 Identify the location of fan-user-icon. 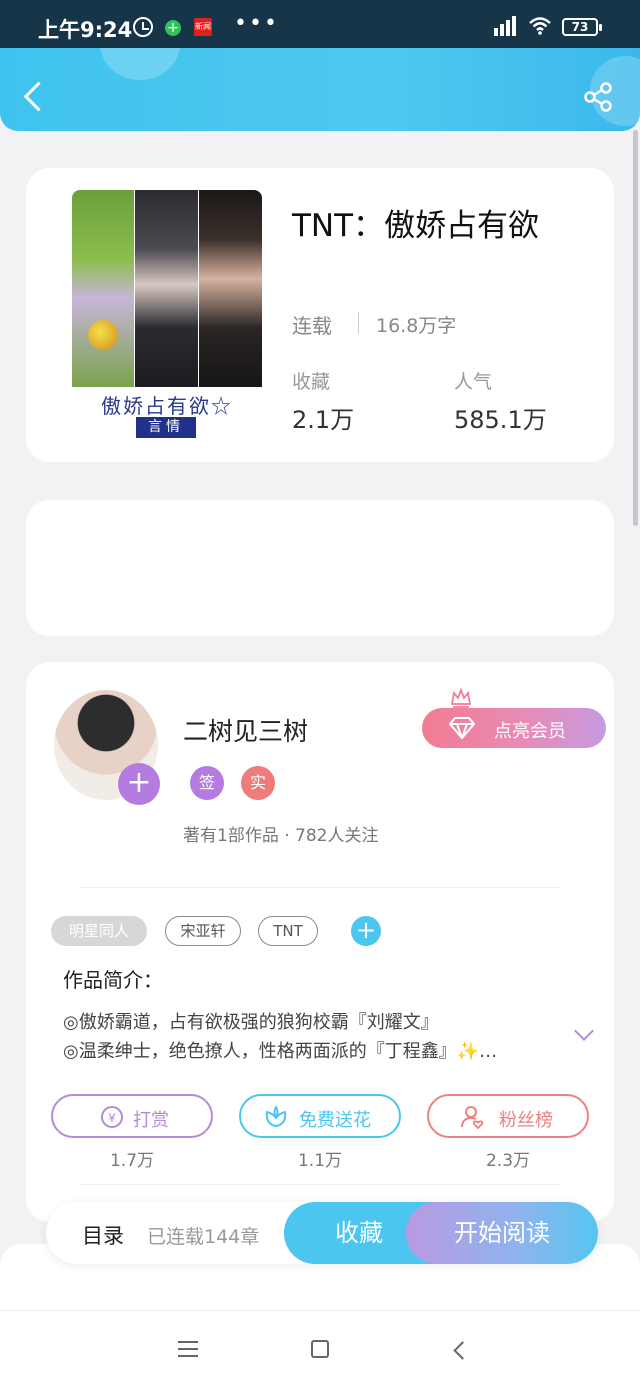
(472, 1117).